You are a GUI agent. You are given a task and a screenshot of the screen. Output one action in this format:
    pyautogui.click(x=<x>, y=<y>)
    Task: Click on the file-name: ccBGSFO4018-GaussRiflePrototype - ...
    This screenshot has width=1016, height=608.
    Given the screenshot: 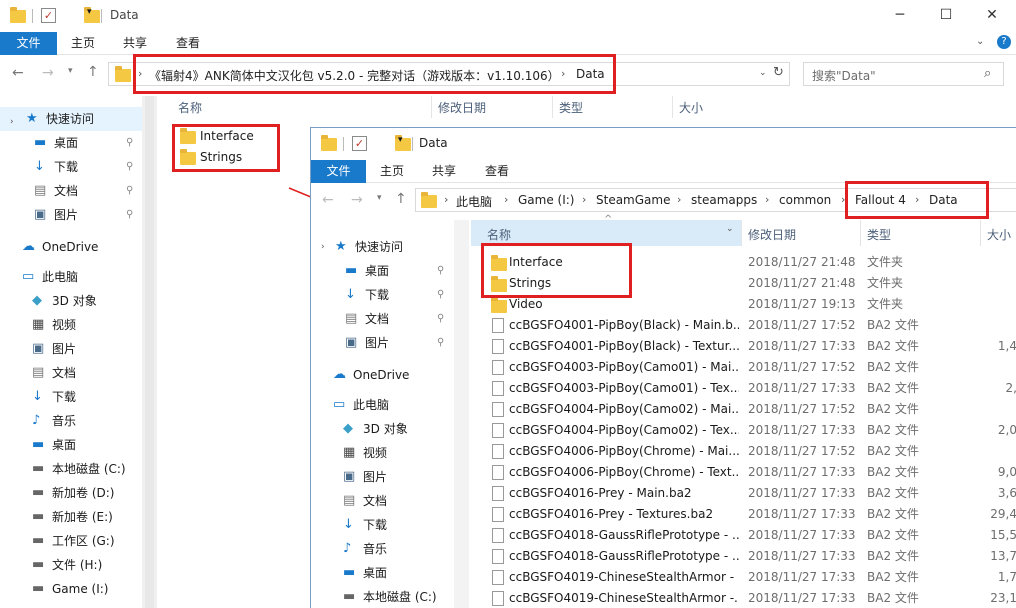 What is the action you would take?
    pyautogui.click(x=624, y=556)
    